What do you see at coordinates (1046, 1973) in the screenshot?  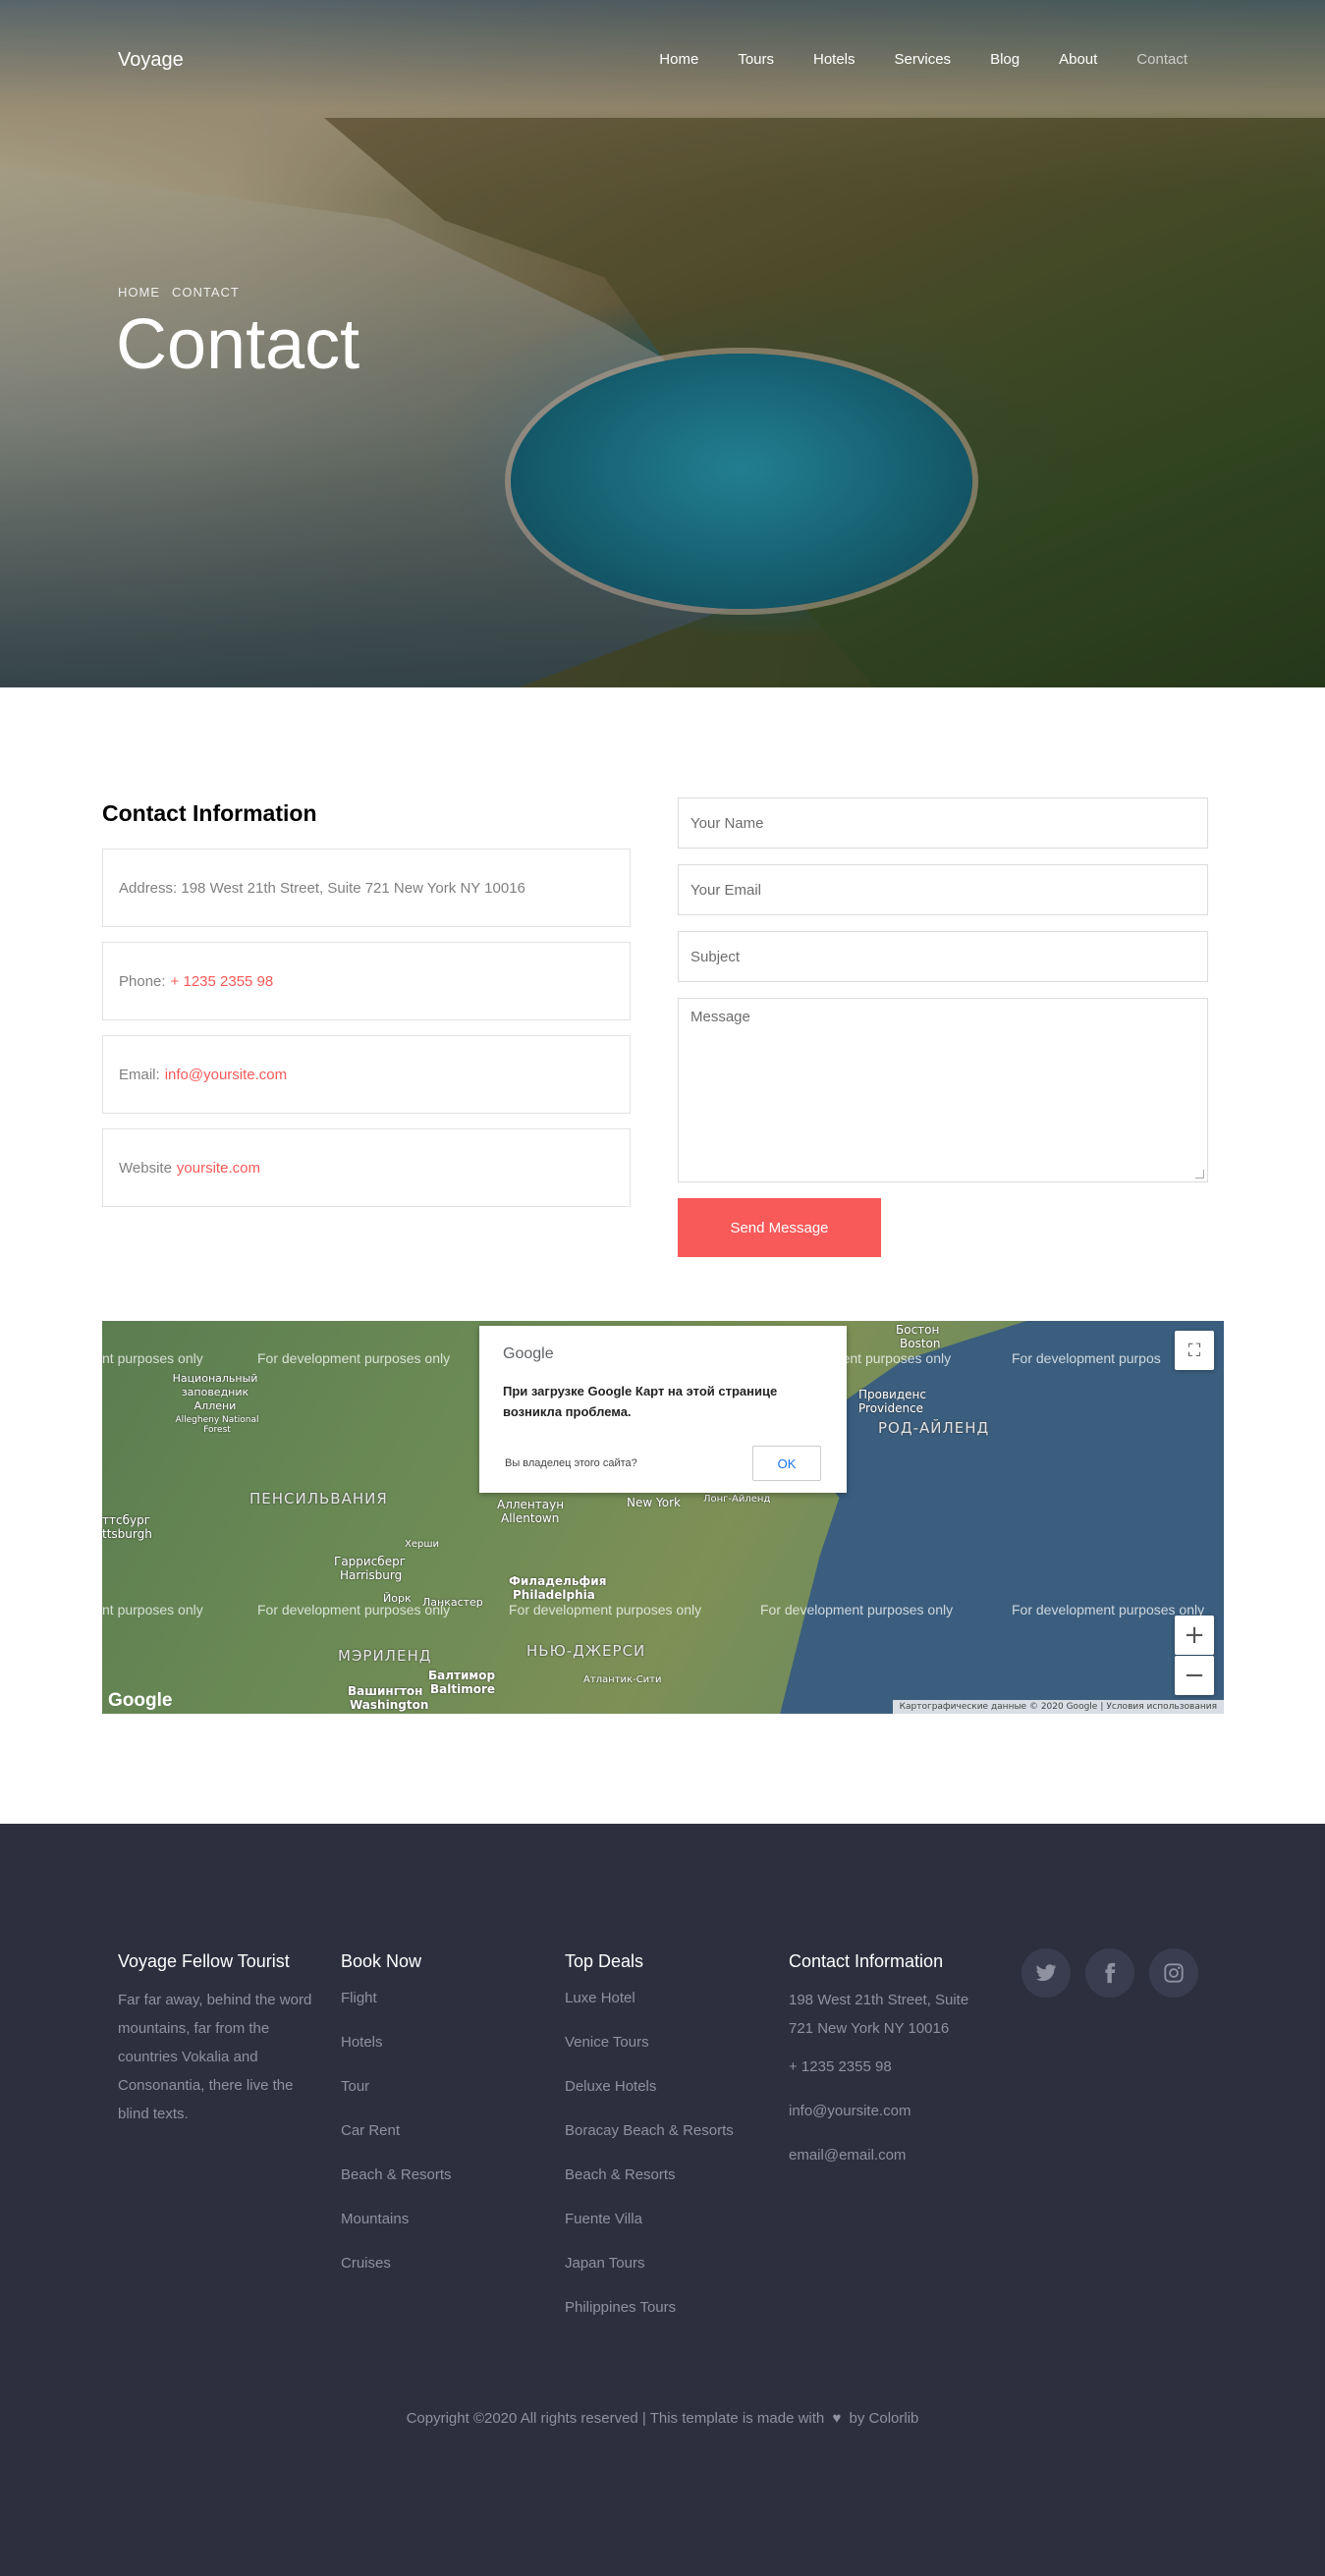 I see `twitter-icon` at bounding box center [1046, 1973].